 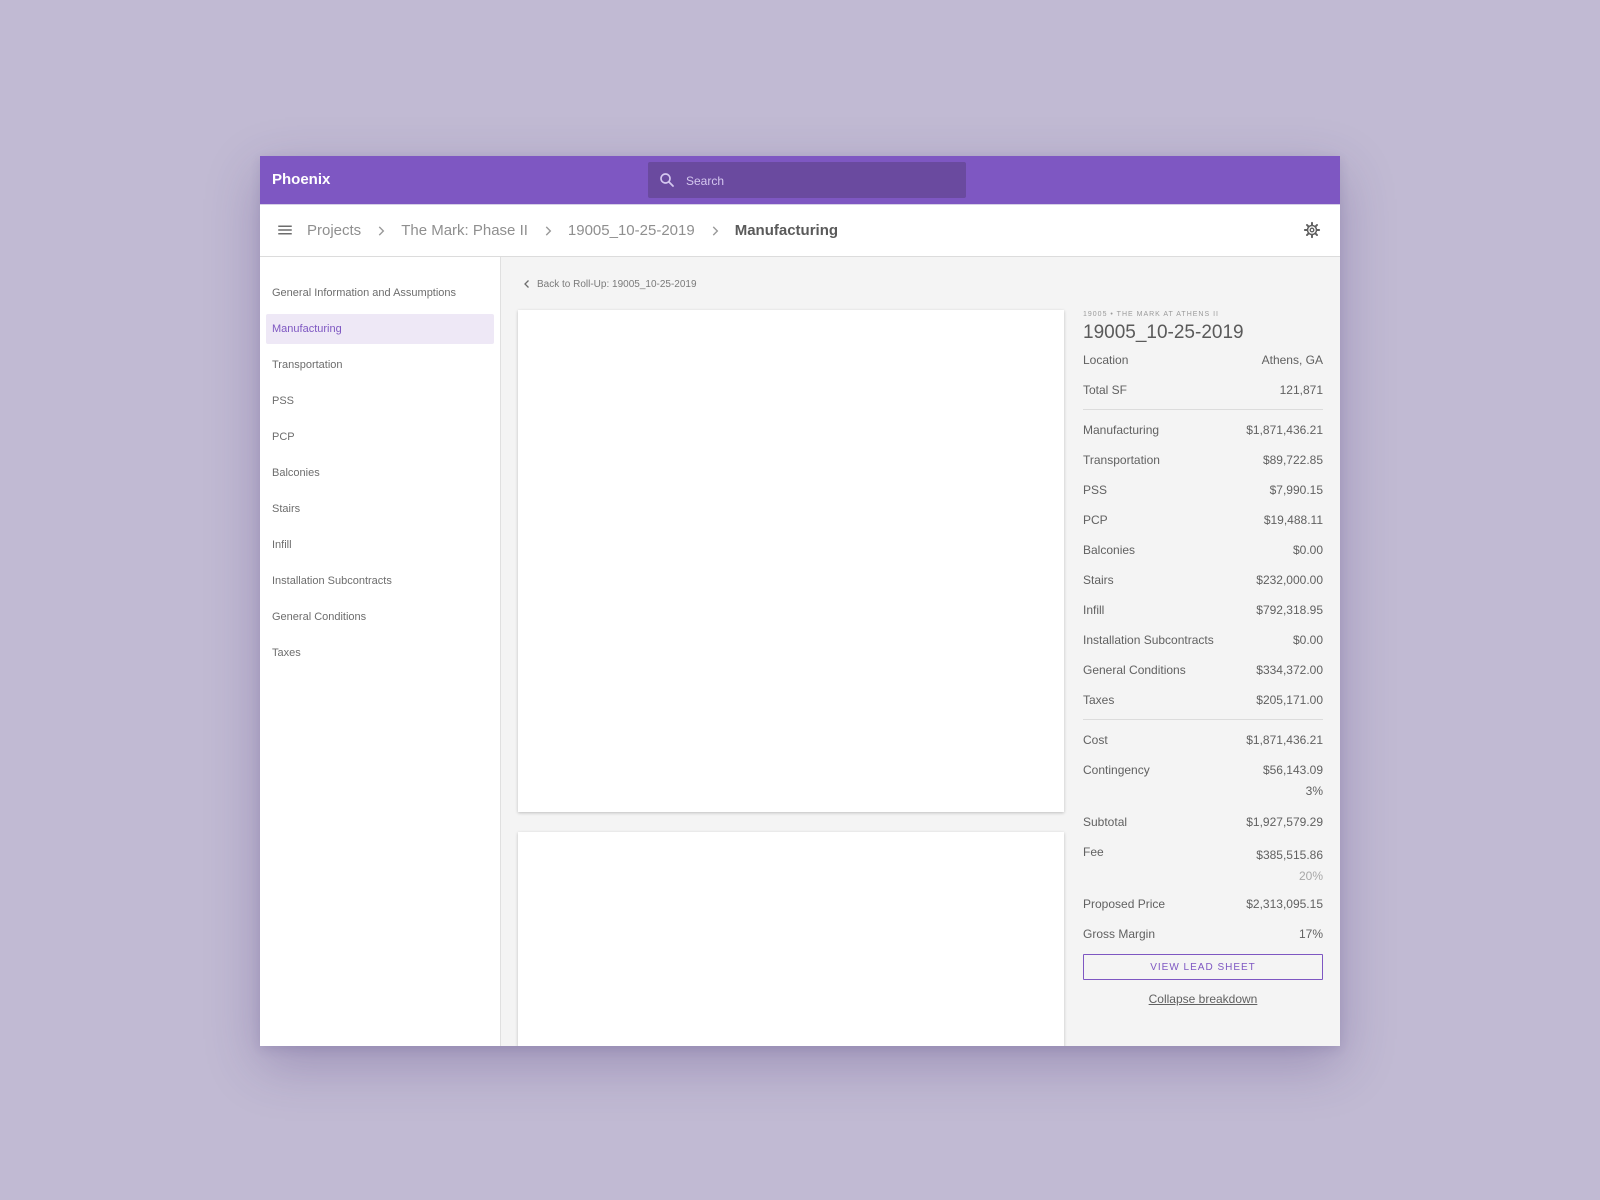 I want to click on row-values: $56,143.09 3%, so click(x=1293, y=781).